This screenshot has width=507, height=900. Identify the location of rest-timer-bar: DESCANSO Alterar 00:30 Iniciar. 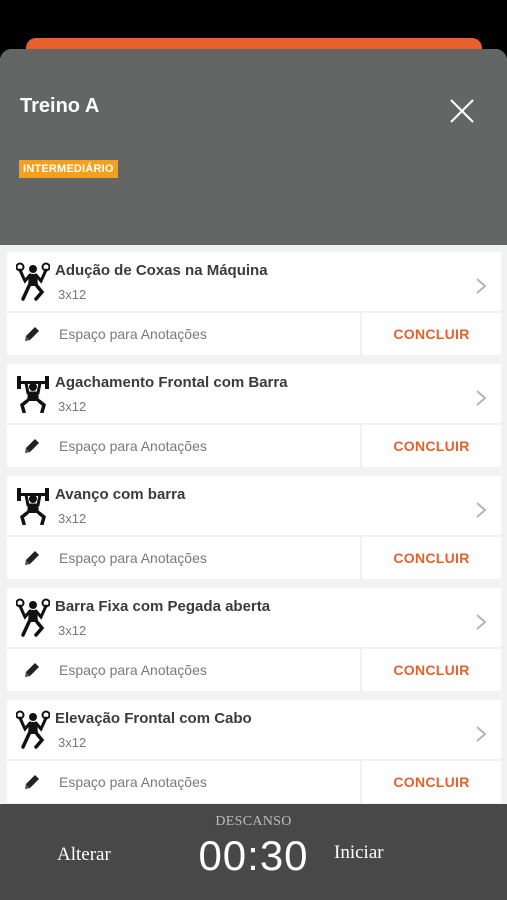
(253, 852).